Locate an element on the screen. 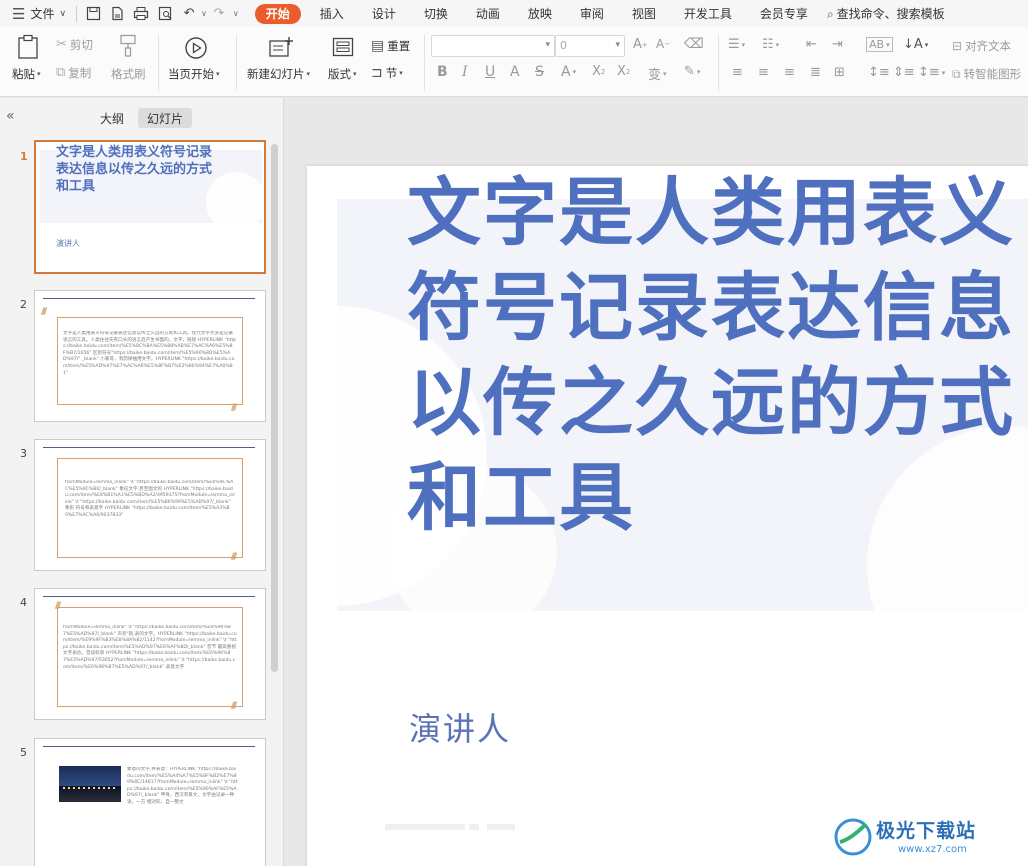 The image size is (1028, 866). reset-label: 重置 is located at coordinates (399, 46).